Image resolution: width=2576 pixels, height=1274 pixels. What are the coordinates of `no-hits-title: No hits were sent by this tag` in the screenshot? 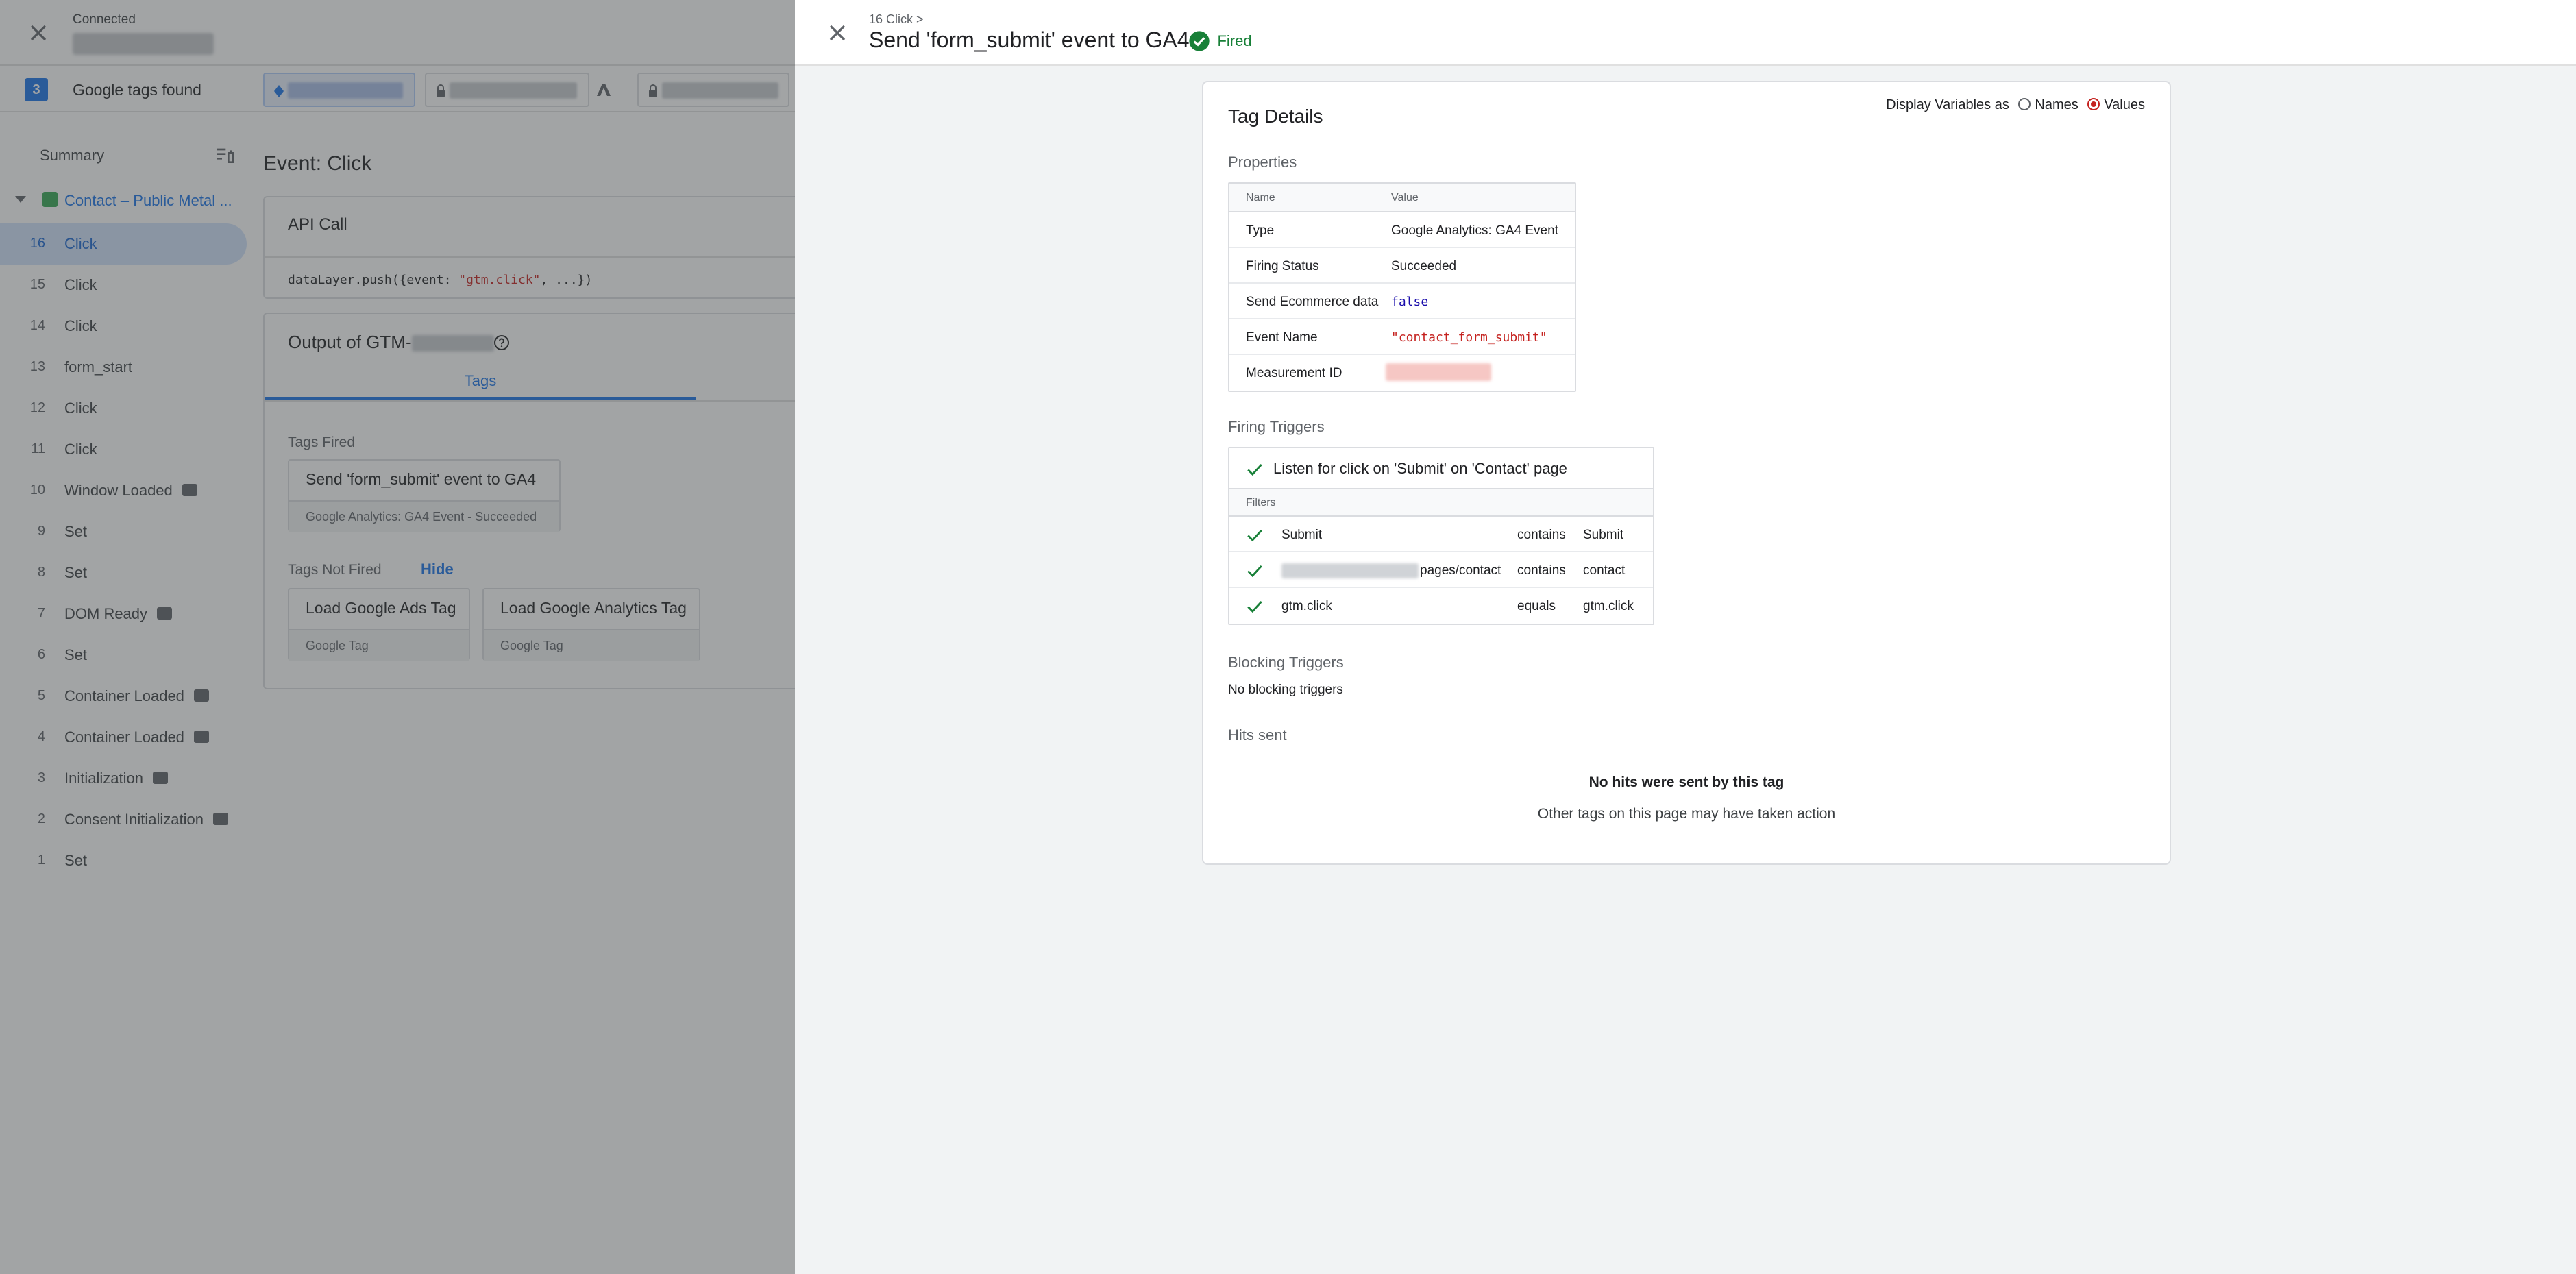 It's located at (1686, 782).